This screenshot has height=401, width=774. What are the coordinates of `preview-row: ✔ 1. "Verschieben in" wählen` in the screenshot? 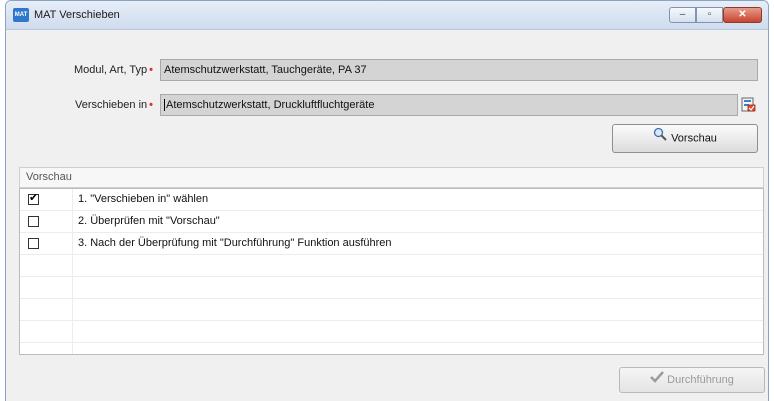 It's located at (391, 200).